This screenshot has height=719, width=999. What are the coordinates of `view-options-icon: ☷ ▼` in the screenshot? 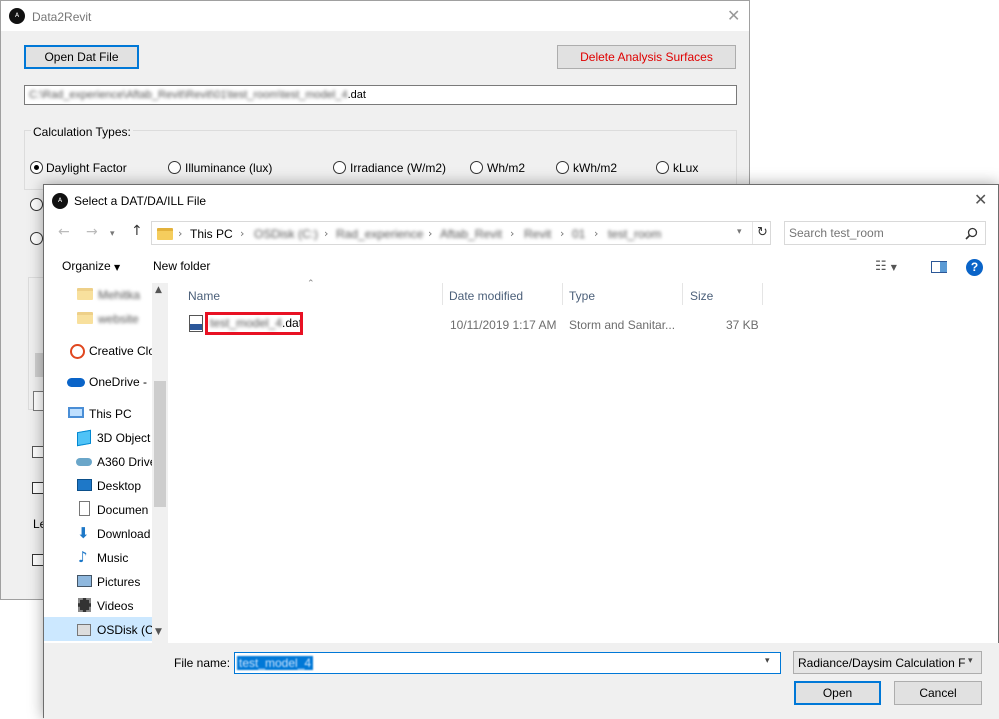 It's located at (886, 266).